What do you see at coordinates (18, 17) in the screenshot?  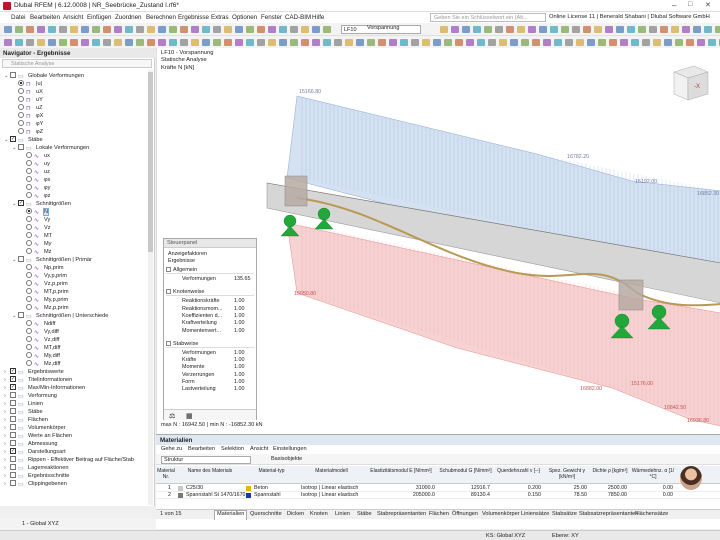 I see `menu-datei: Datei` at bounding box center [18, 17].